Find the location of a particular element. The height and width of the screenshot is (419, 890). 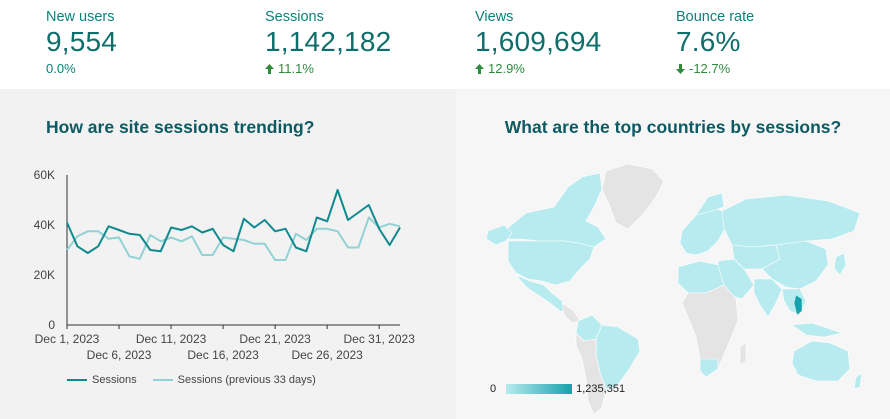

kpi-bounce-rate: Bounce rate 7.6% -12.7% is located at coordinates (776, 44).